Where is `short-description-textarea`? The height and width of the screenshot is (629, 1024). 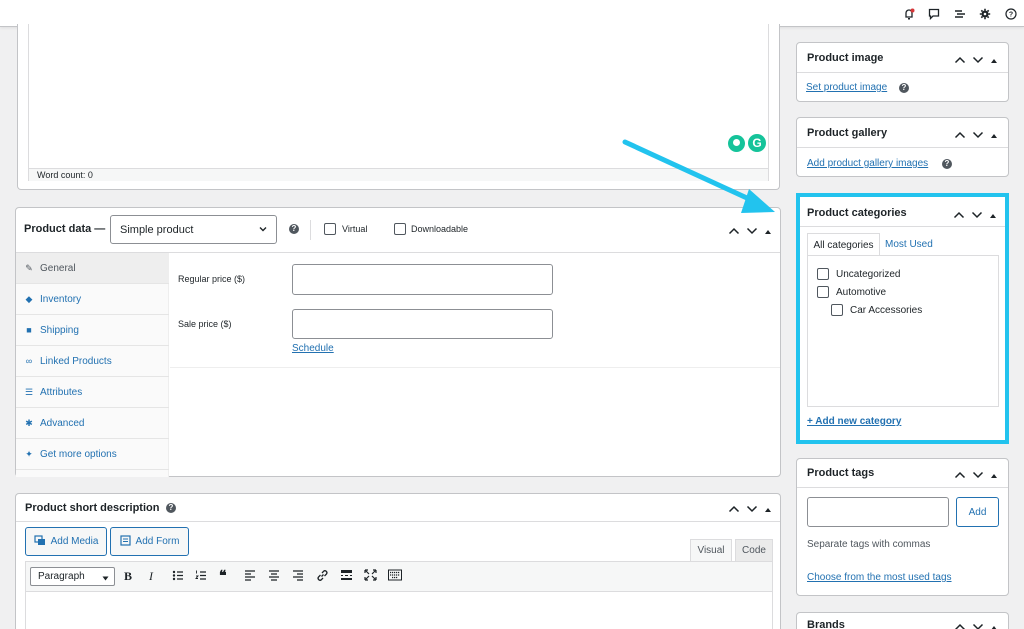
short-description-textarea is located at coordinates (399, 610).